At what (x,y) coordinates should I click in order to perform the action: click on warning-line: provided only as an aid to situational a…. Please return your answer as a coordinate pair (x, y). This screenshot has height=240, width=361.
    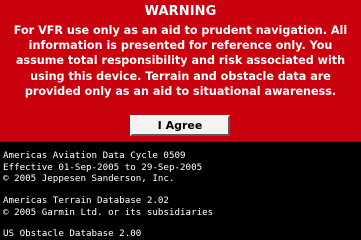
    Looking at the image, I should click on (180, 91).